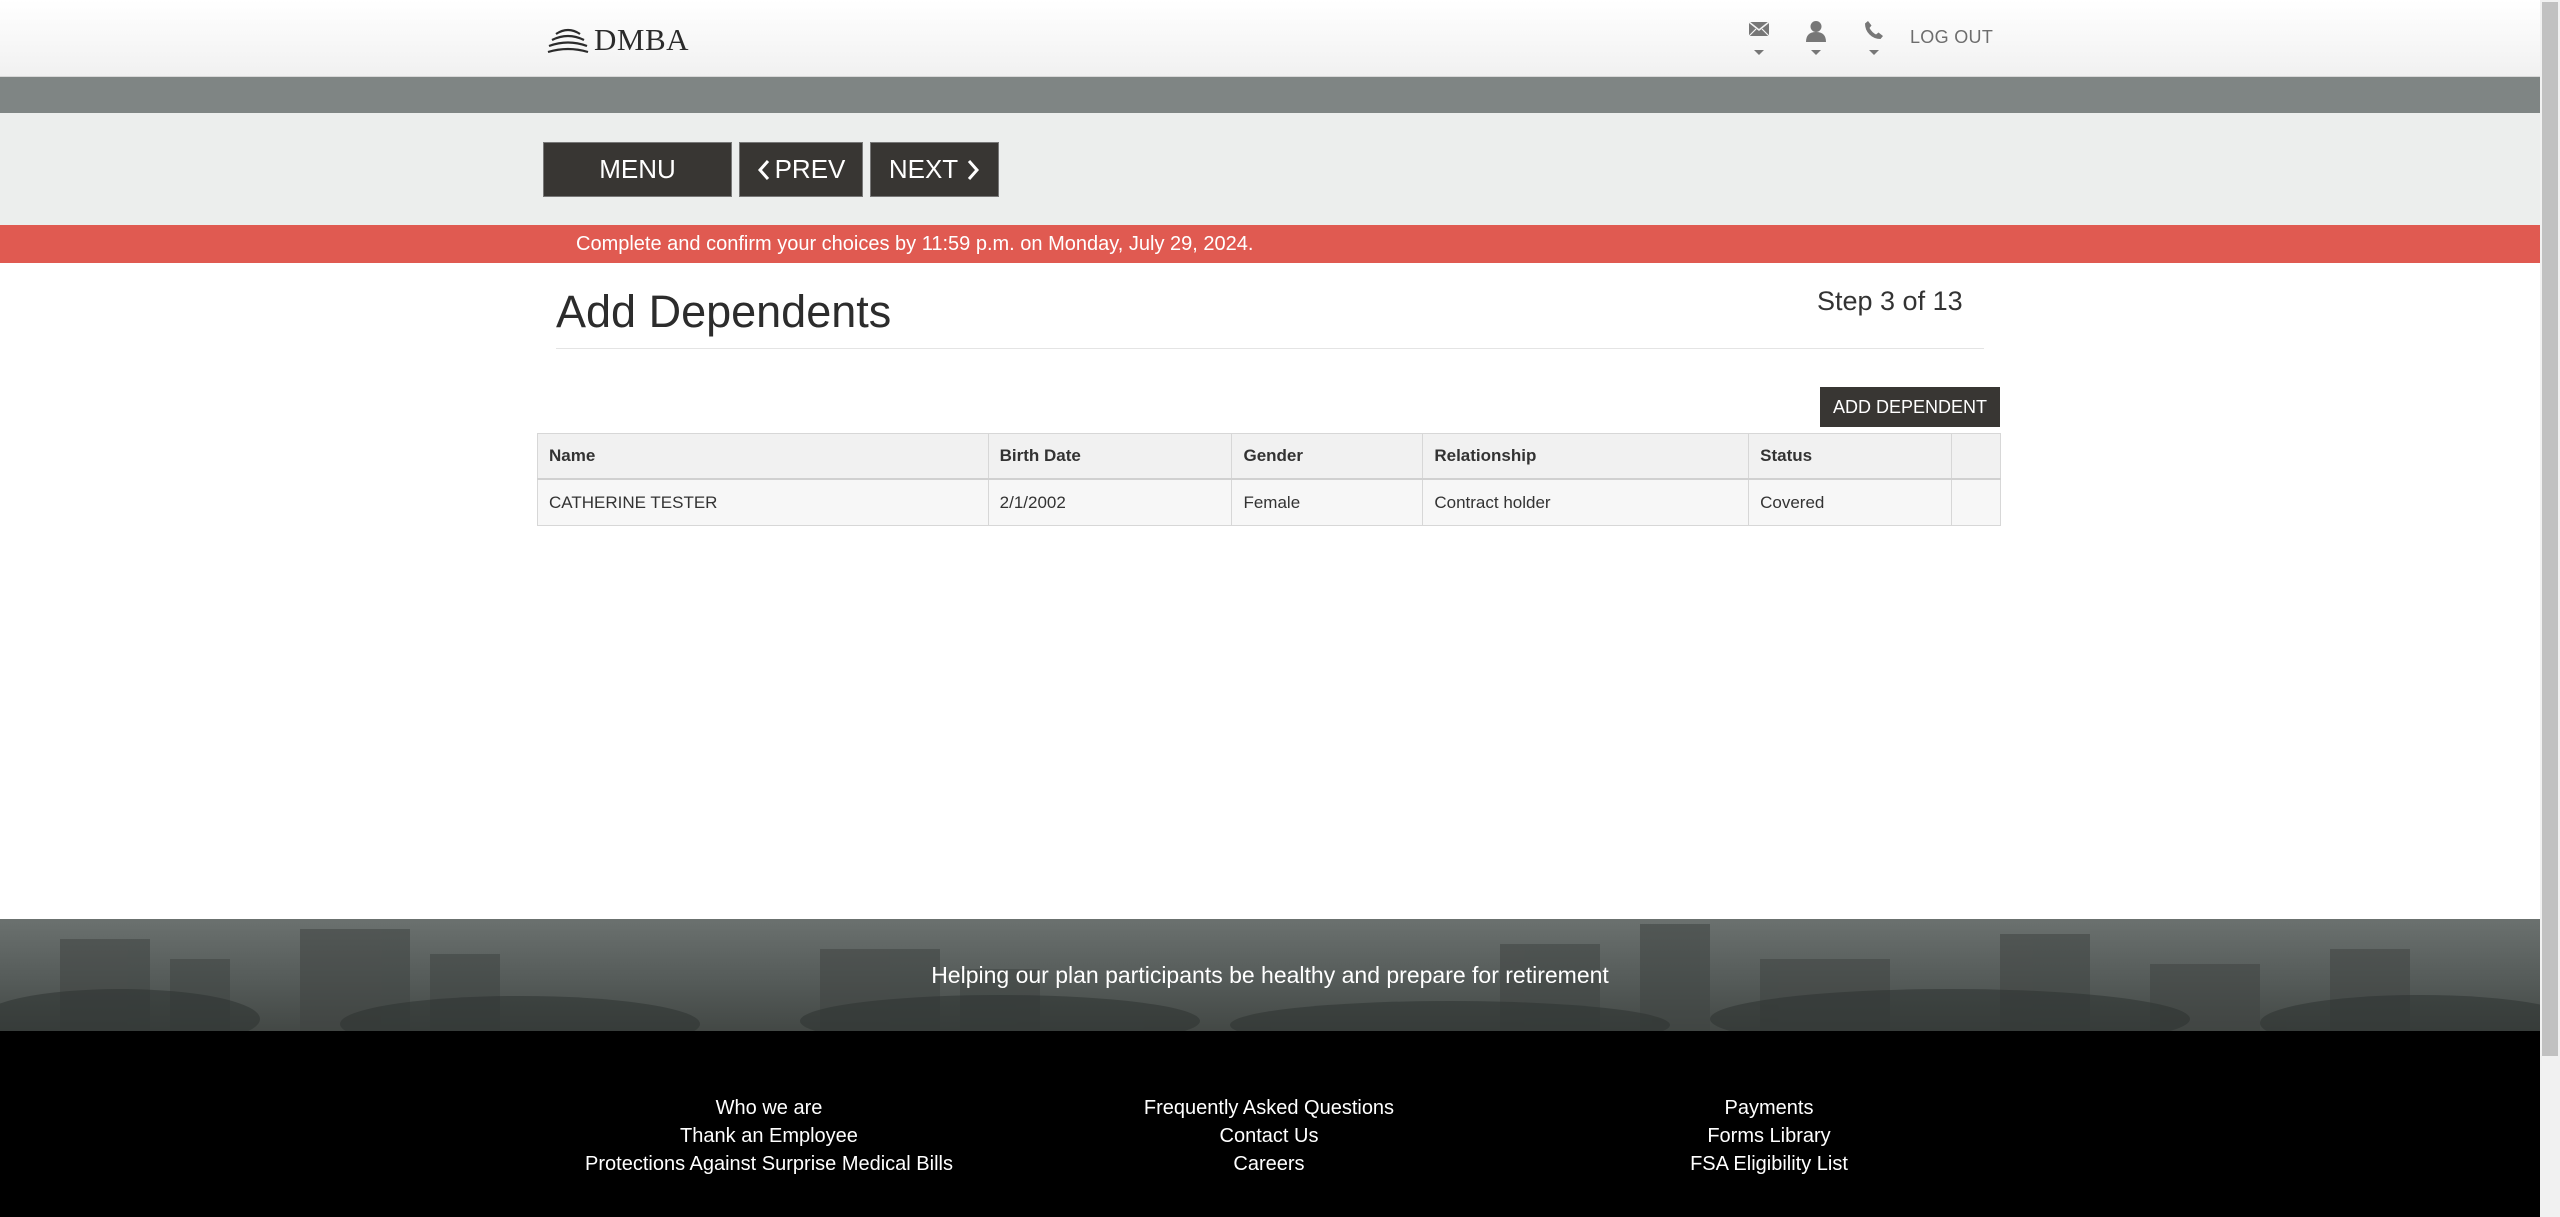 This screenshot has width=2560, height=1217. What do you see at coordinates (1769, 1108) in the screenshot?
I see `footer-link-payments: Payments` at bounding box center [1769, 1108].